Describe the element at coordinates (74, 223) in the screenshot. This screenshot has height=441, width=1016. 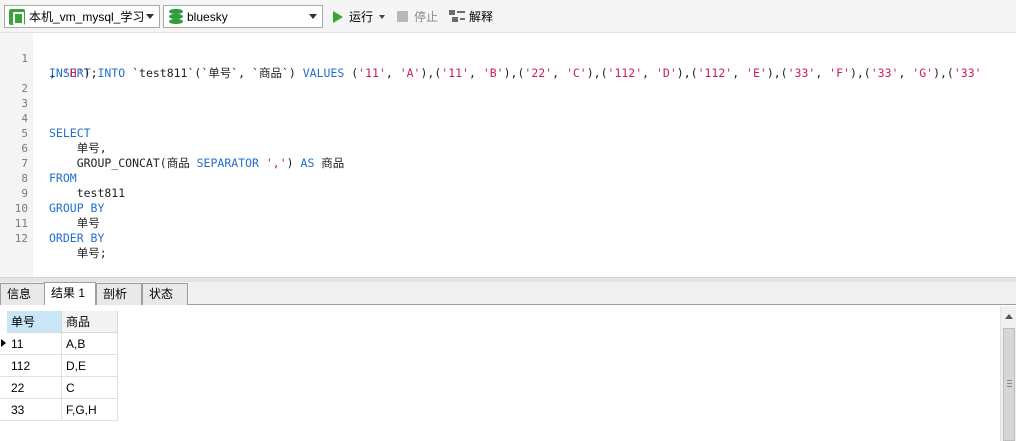
I see `code-text: 单号` at that location.